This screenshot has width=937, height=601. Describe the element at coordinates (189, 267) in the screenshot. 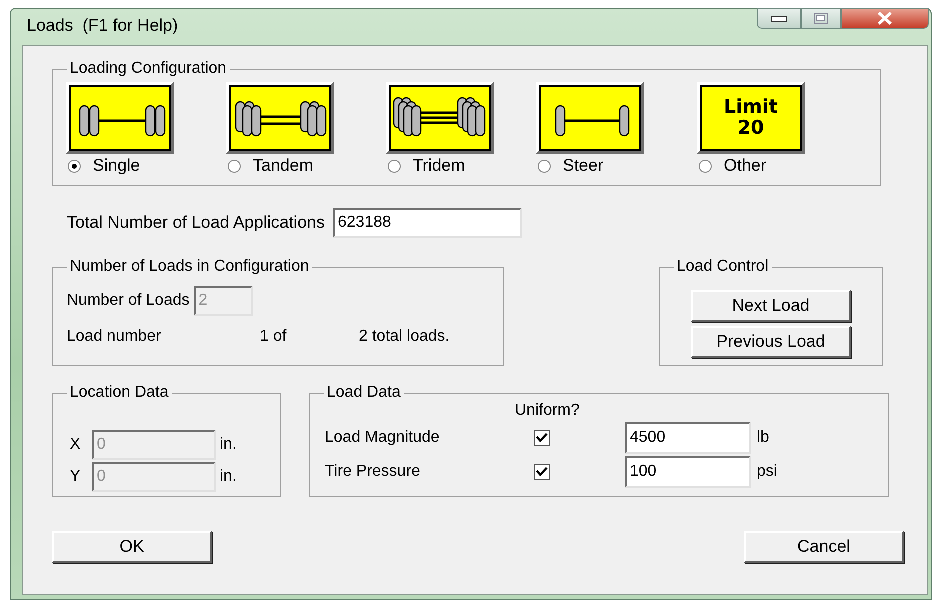

I see `group-title: Number of Loads in Configuration` at that location.